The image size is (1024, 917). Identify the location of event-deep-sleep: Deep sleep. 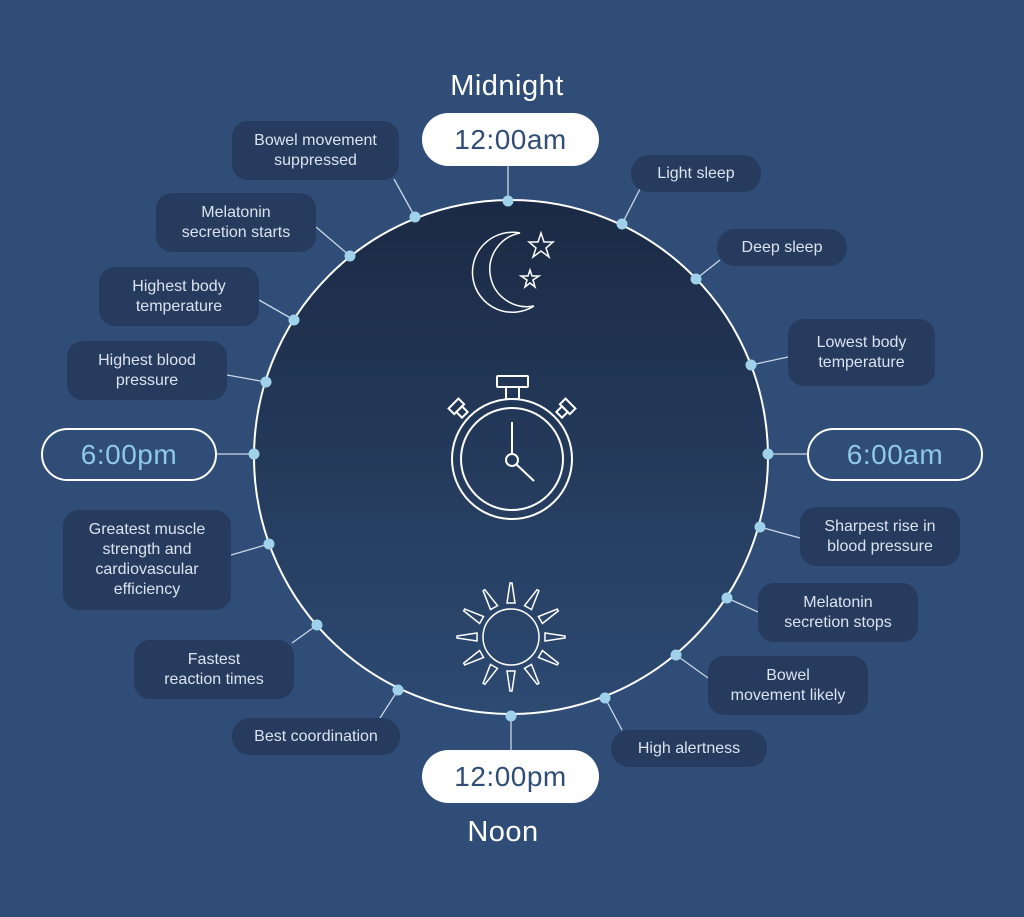
(782, 247).